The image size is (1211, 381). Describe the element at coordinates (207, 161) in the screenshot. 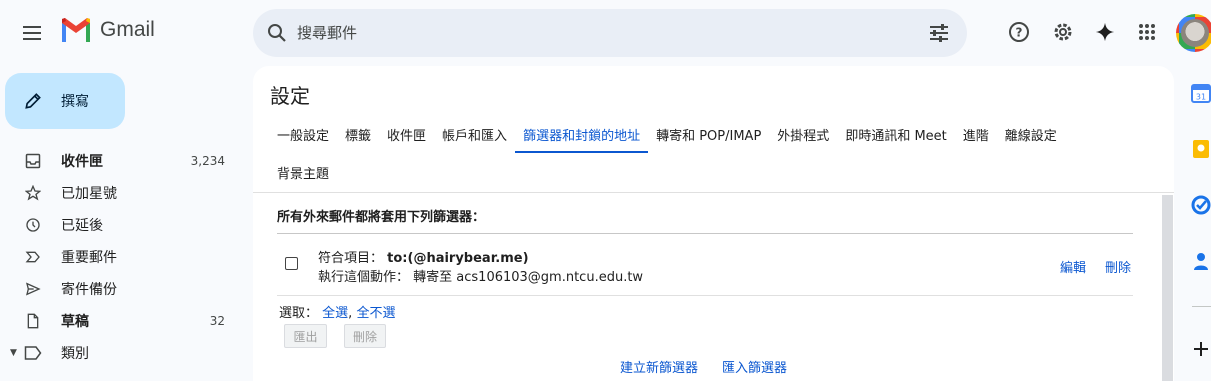

I see `sidebar-item-count: 3,234` at that location.